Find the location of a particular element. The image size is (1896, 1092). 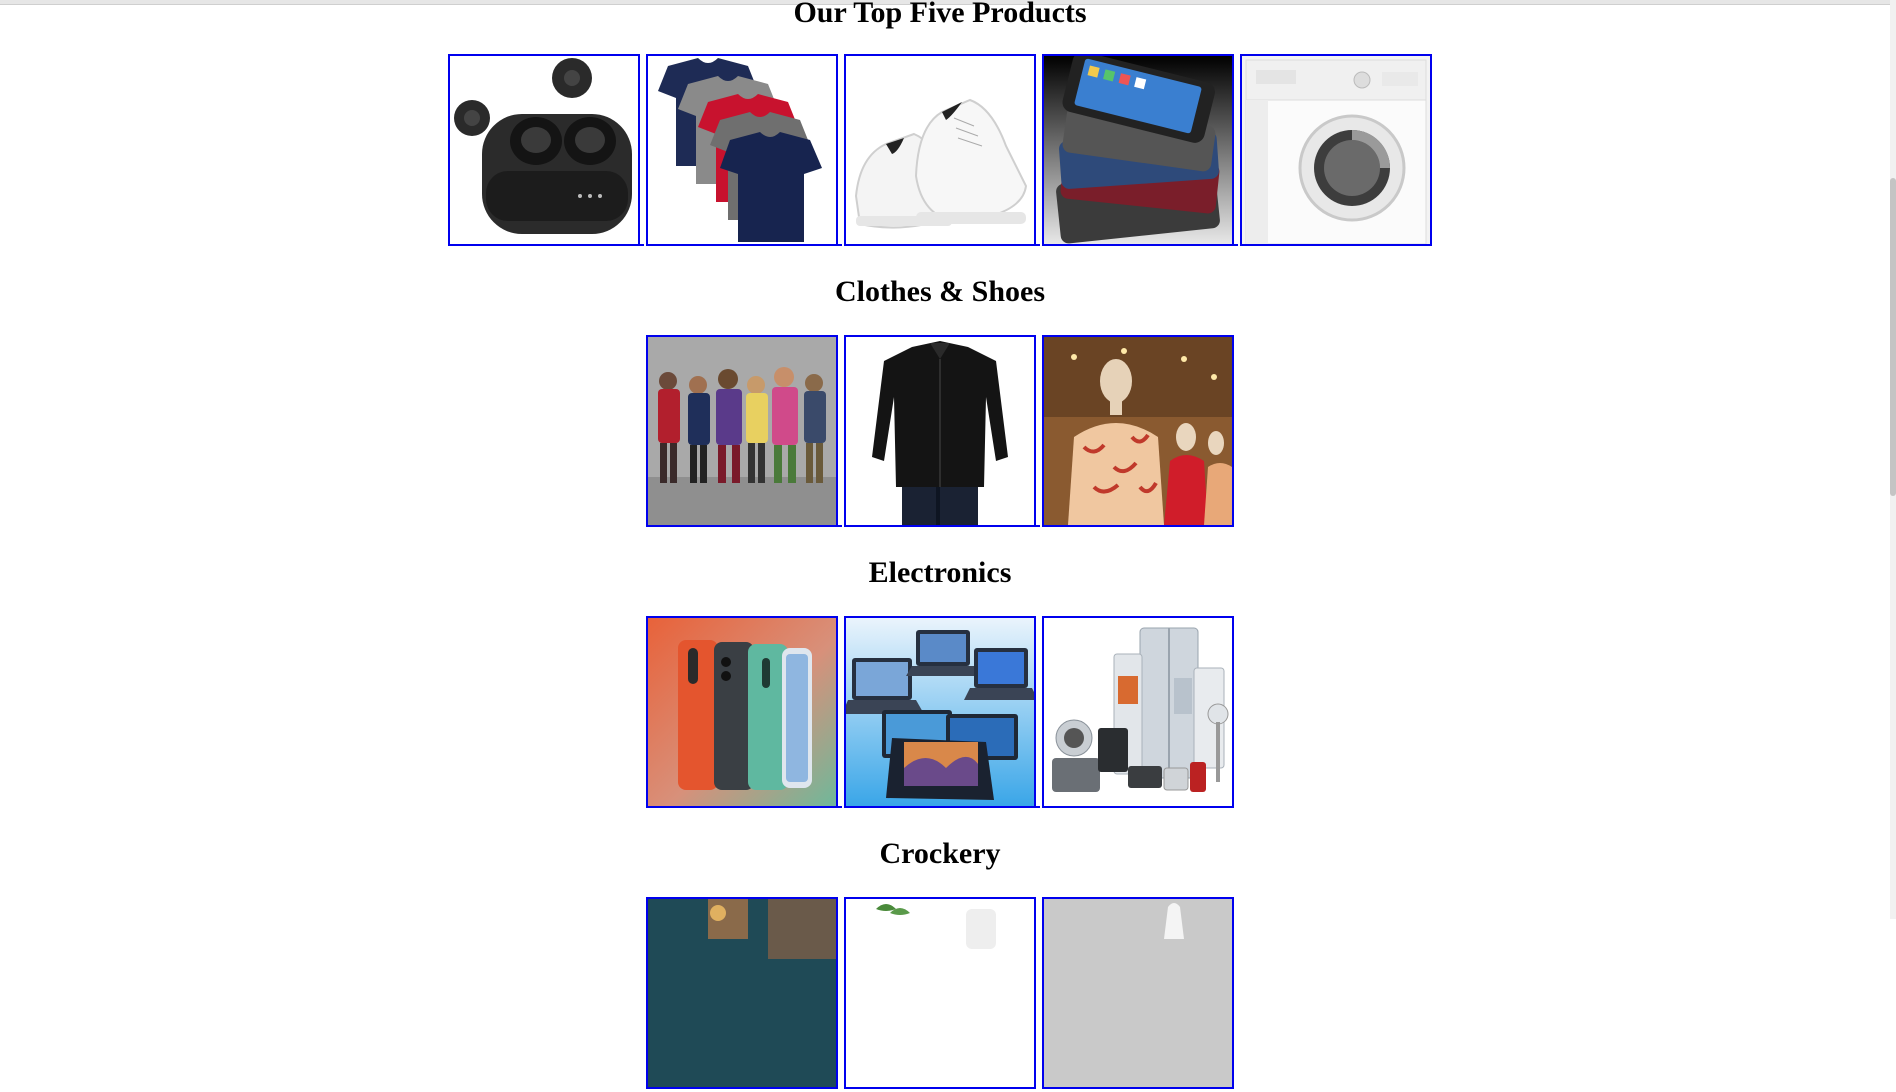

scrollbar-thumb is located at coordinates (1893, 337).